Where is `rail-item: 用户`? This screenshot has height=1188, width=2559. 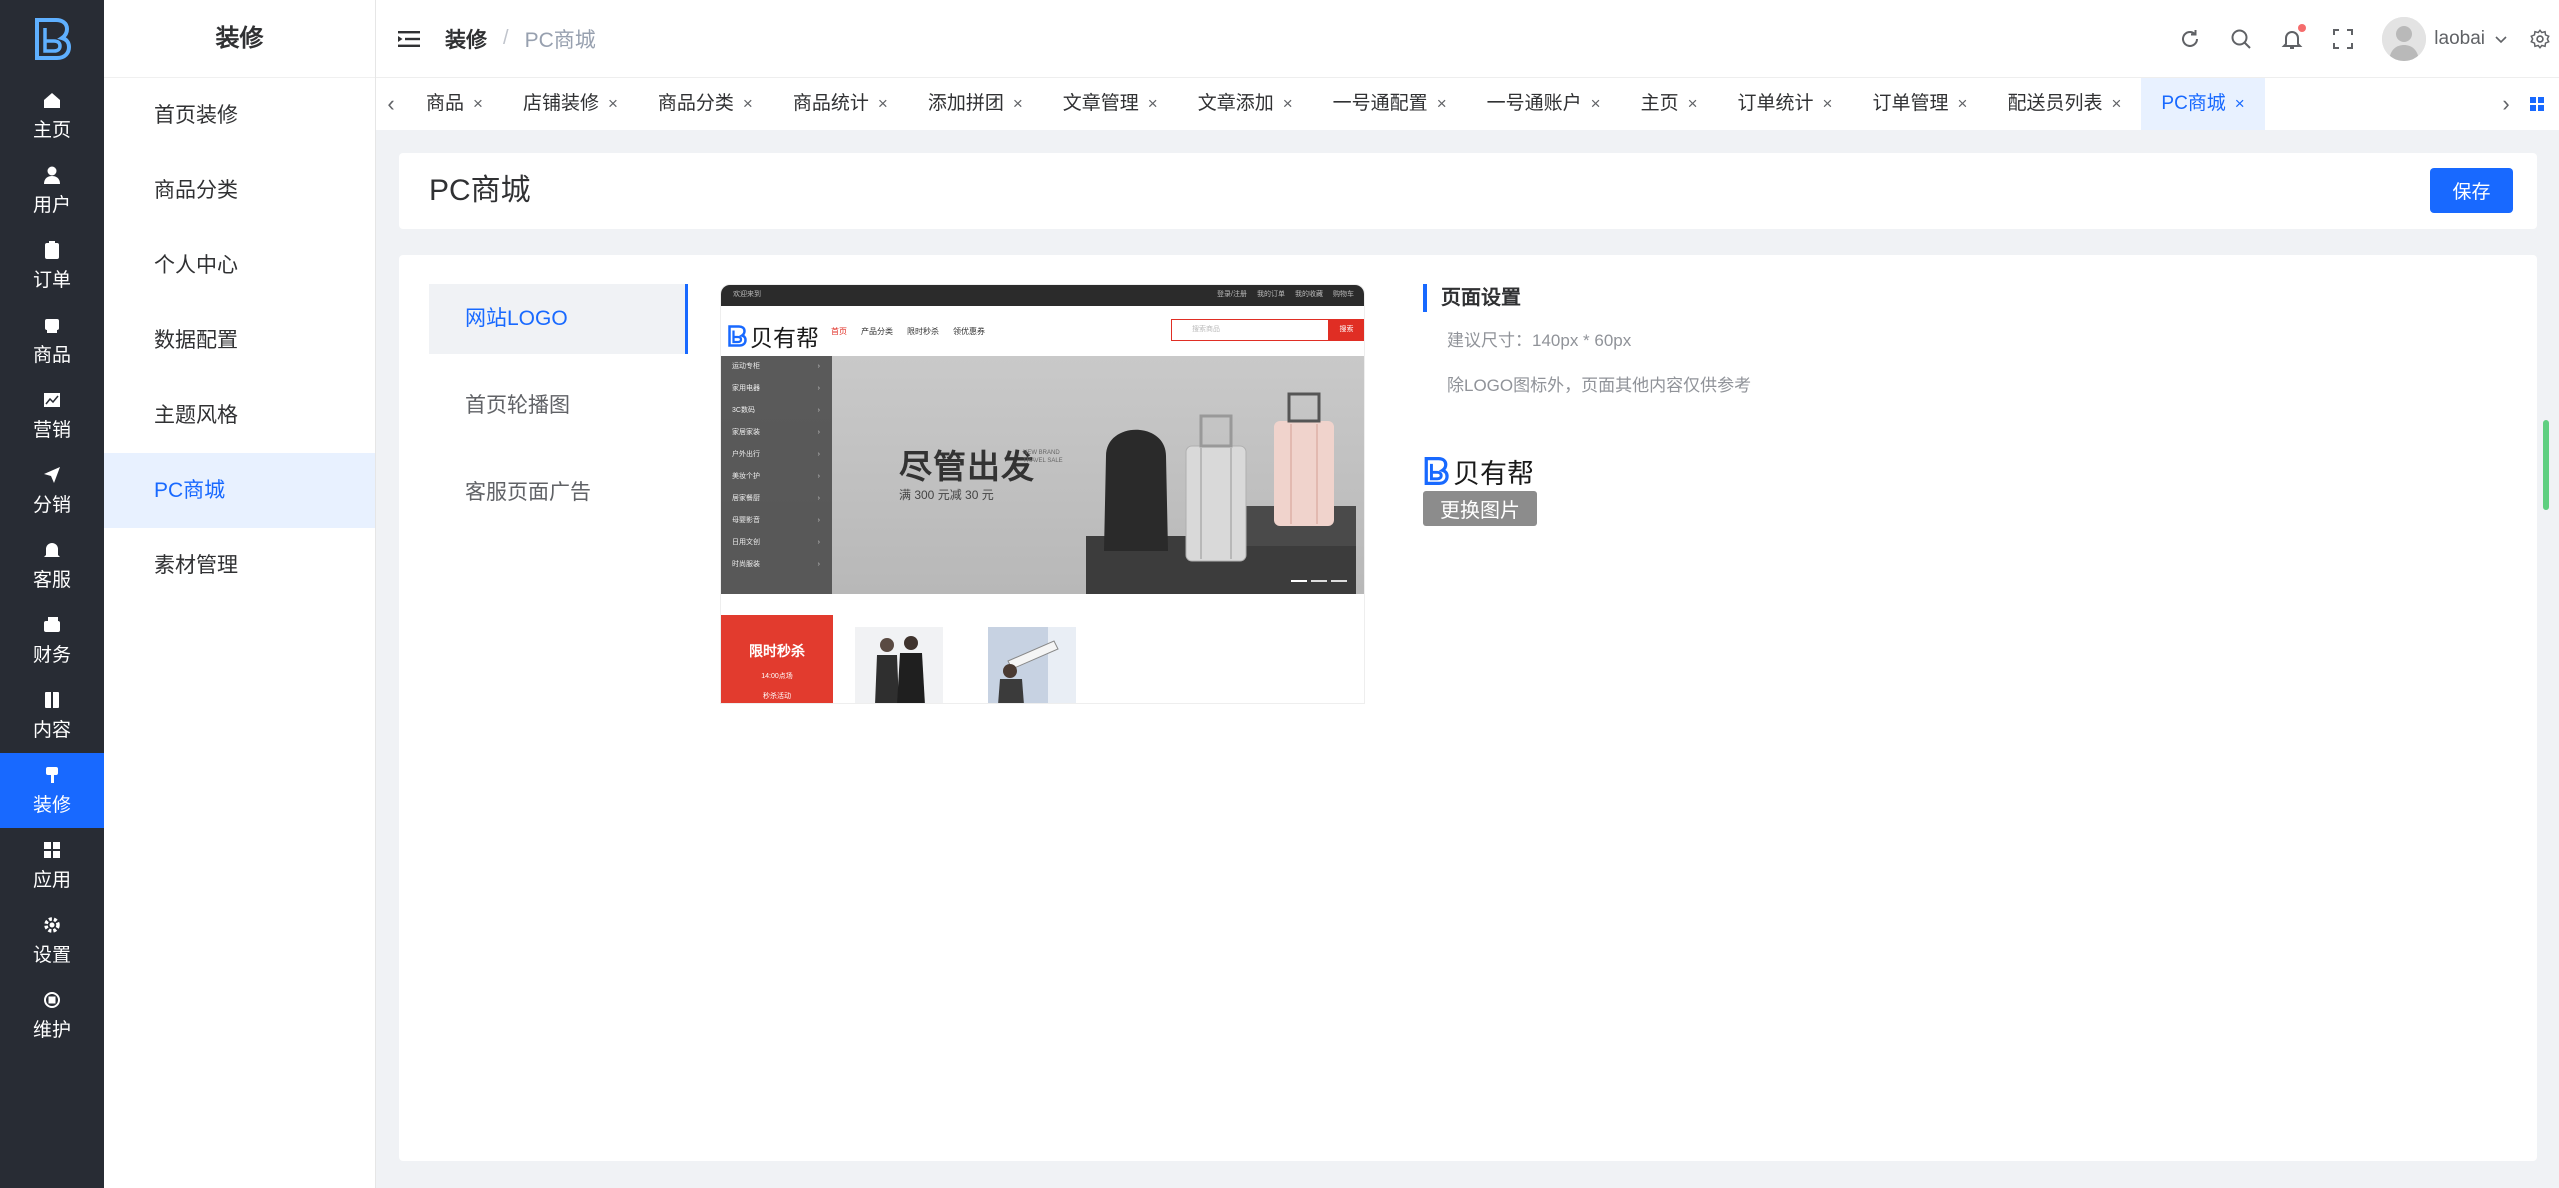
rail-item: 用户 is located at coordinates (52, 190).